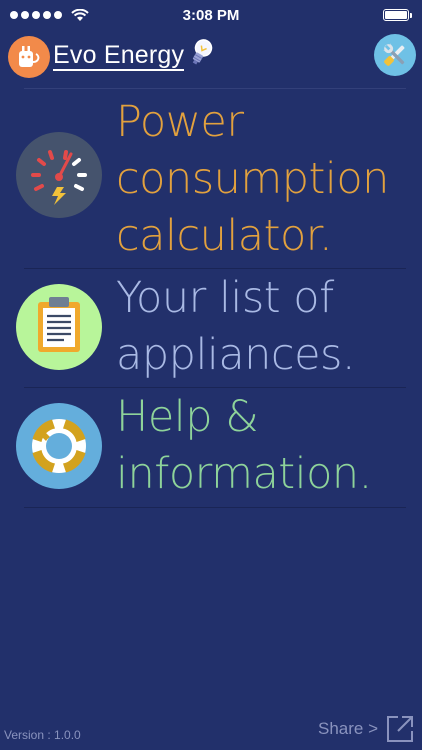  Describe the element at coordinates (400, 729) in the screenshot. I see `share-external-icon` at that location.